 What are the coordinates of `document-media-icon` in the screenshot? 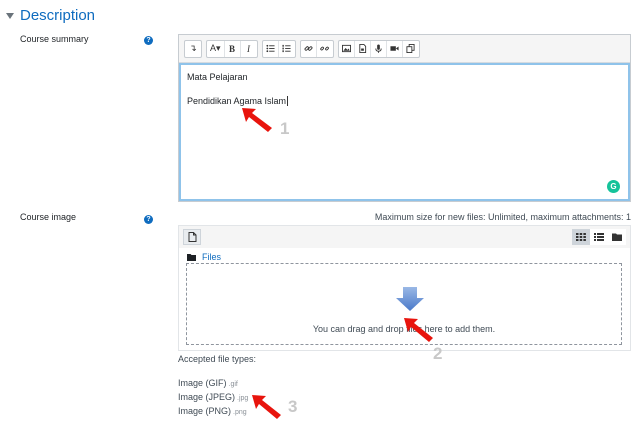 It's located at (362, 48).